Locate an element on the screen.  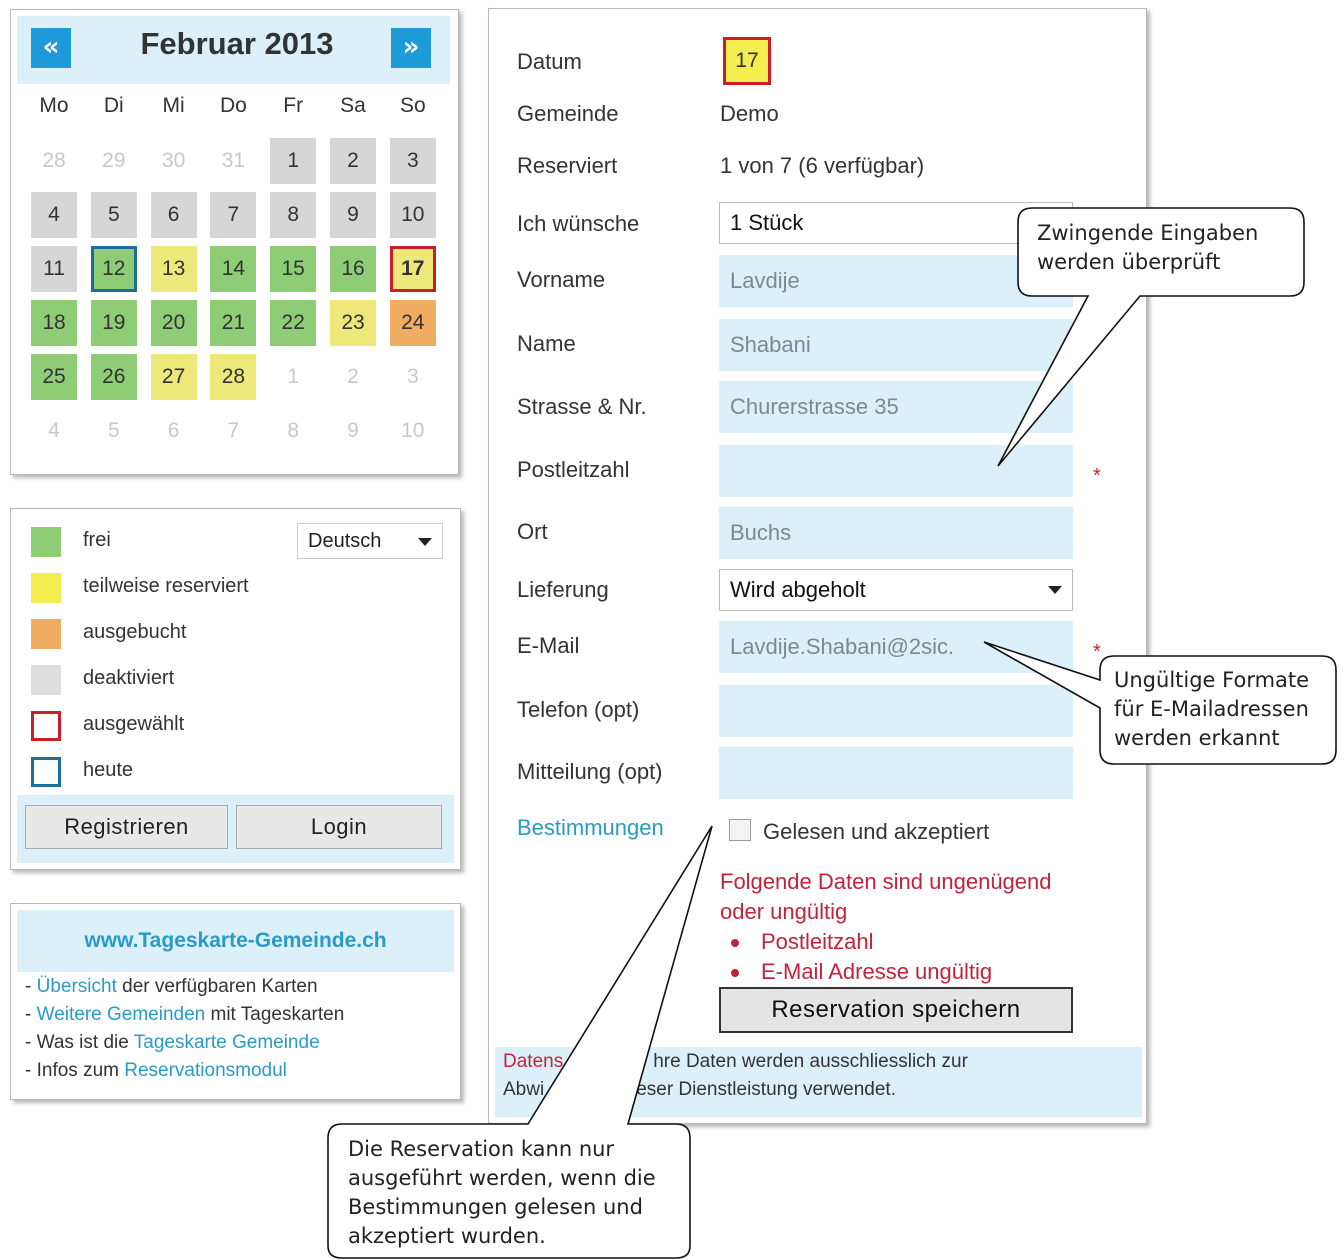
selected-date-badge: 17 is located at coordinates (747, 61).